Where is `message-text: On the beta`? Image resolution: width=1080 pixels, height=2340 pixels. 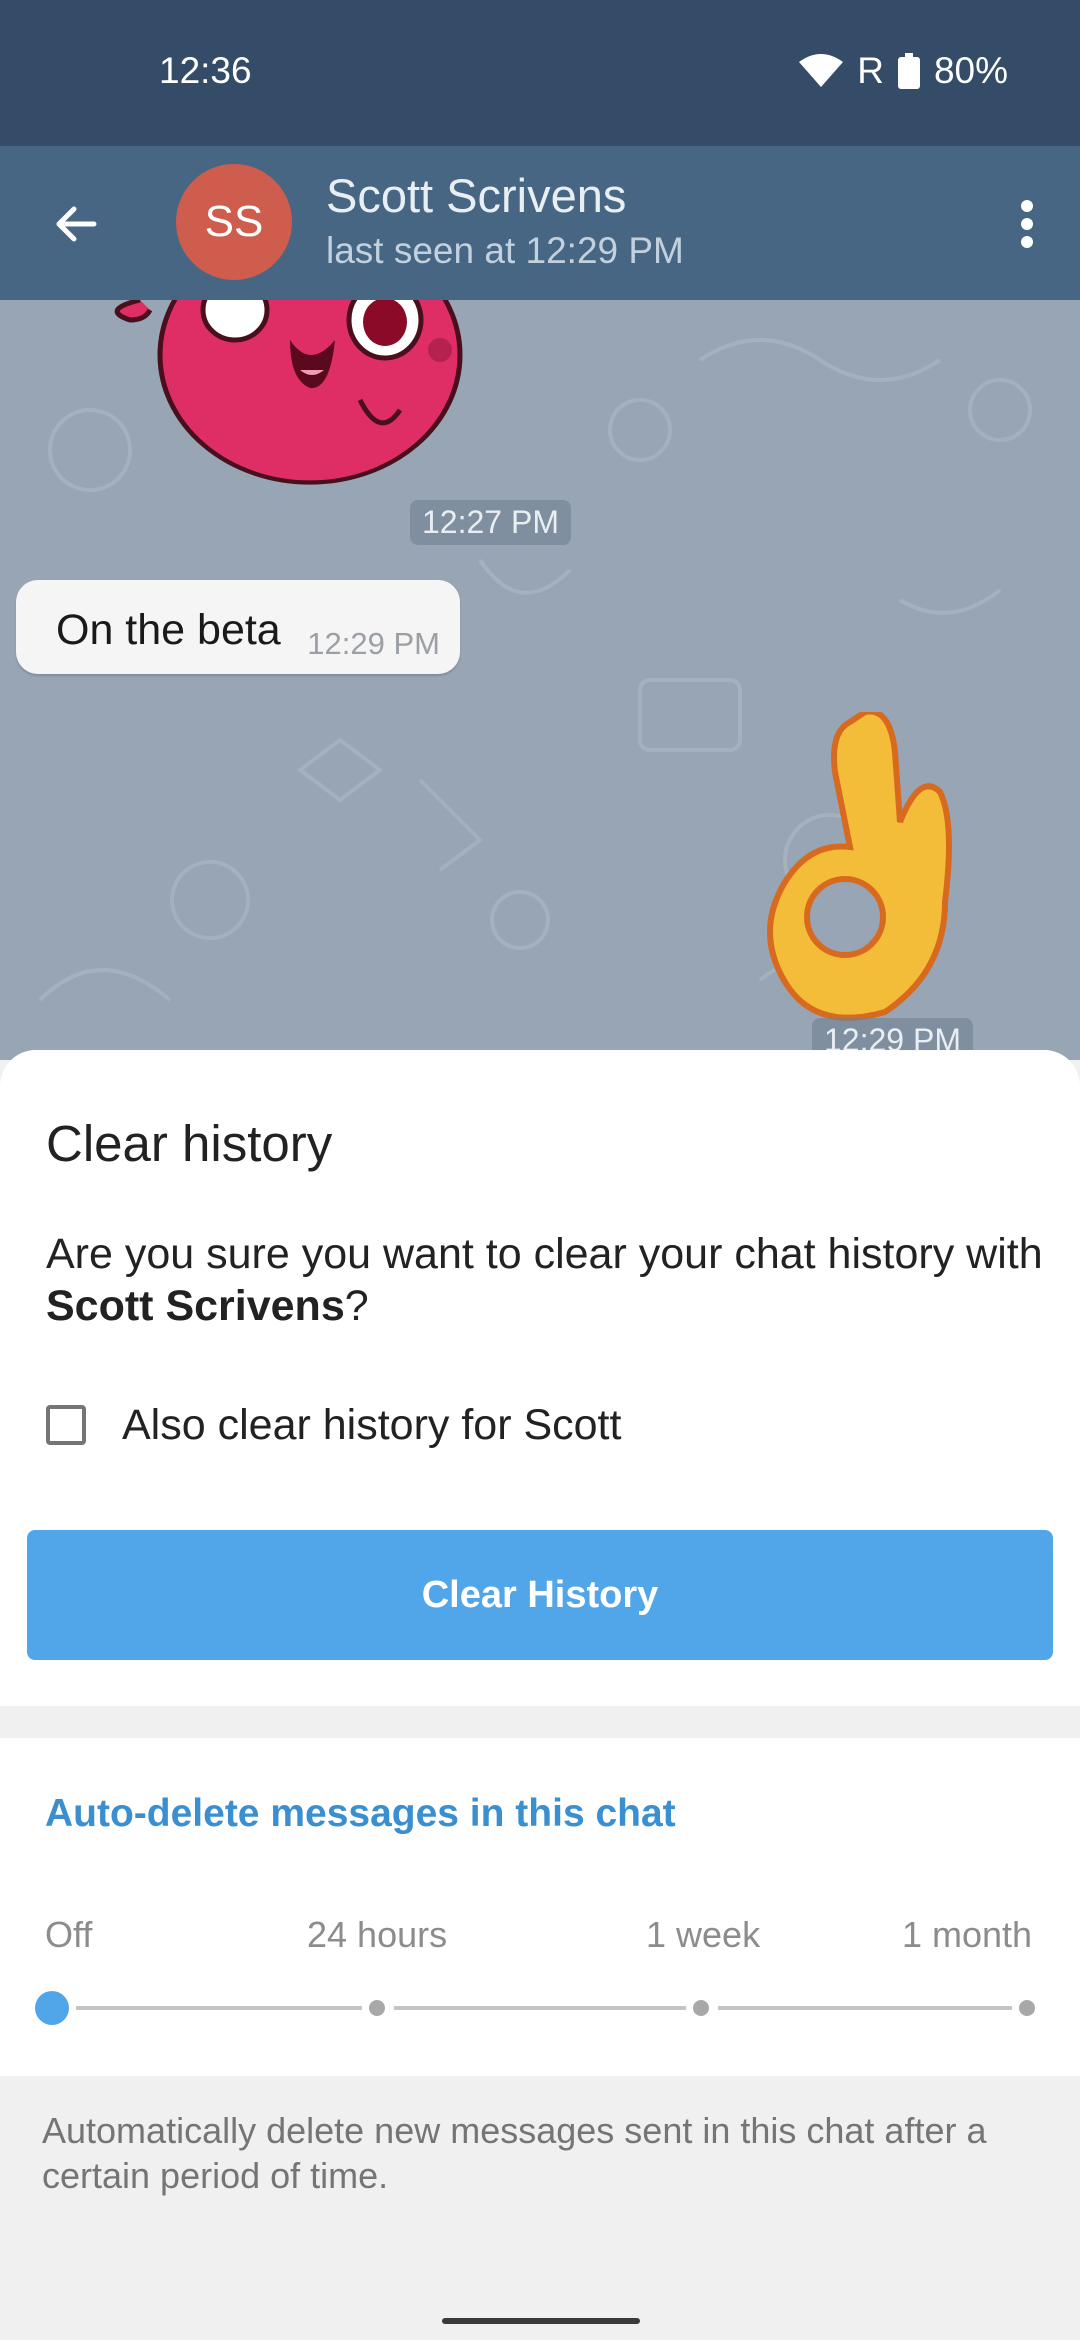
message-text: On the beta is located at coordinates (168, 630).